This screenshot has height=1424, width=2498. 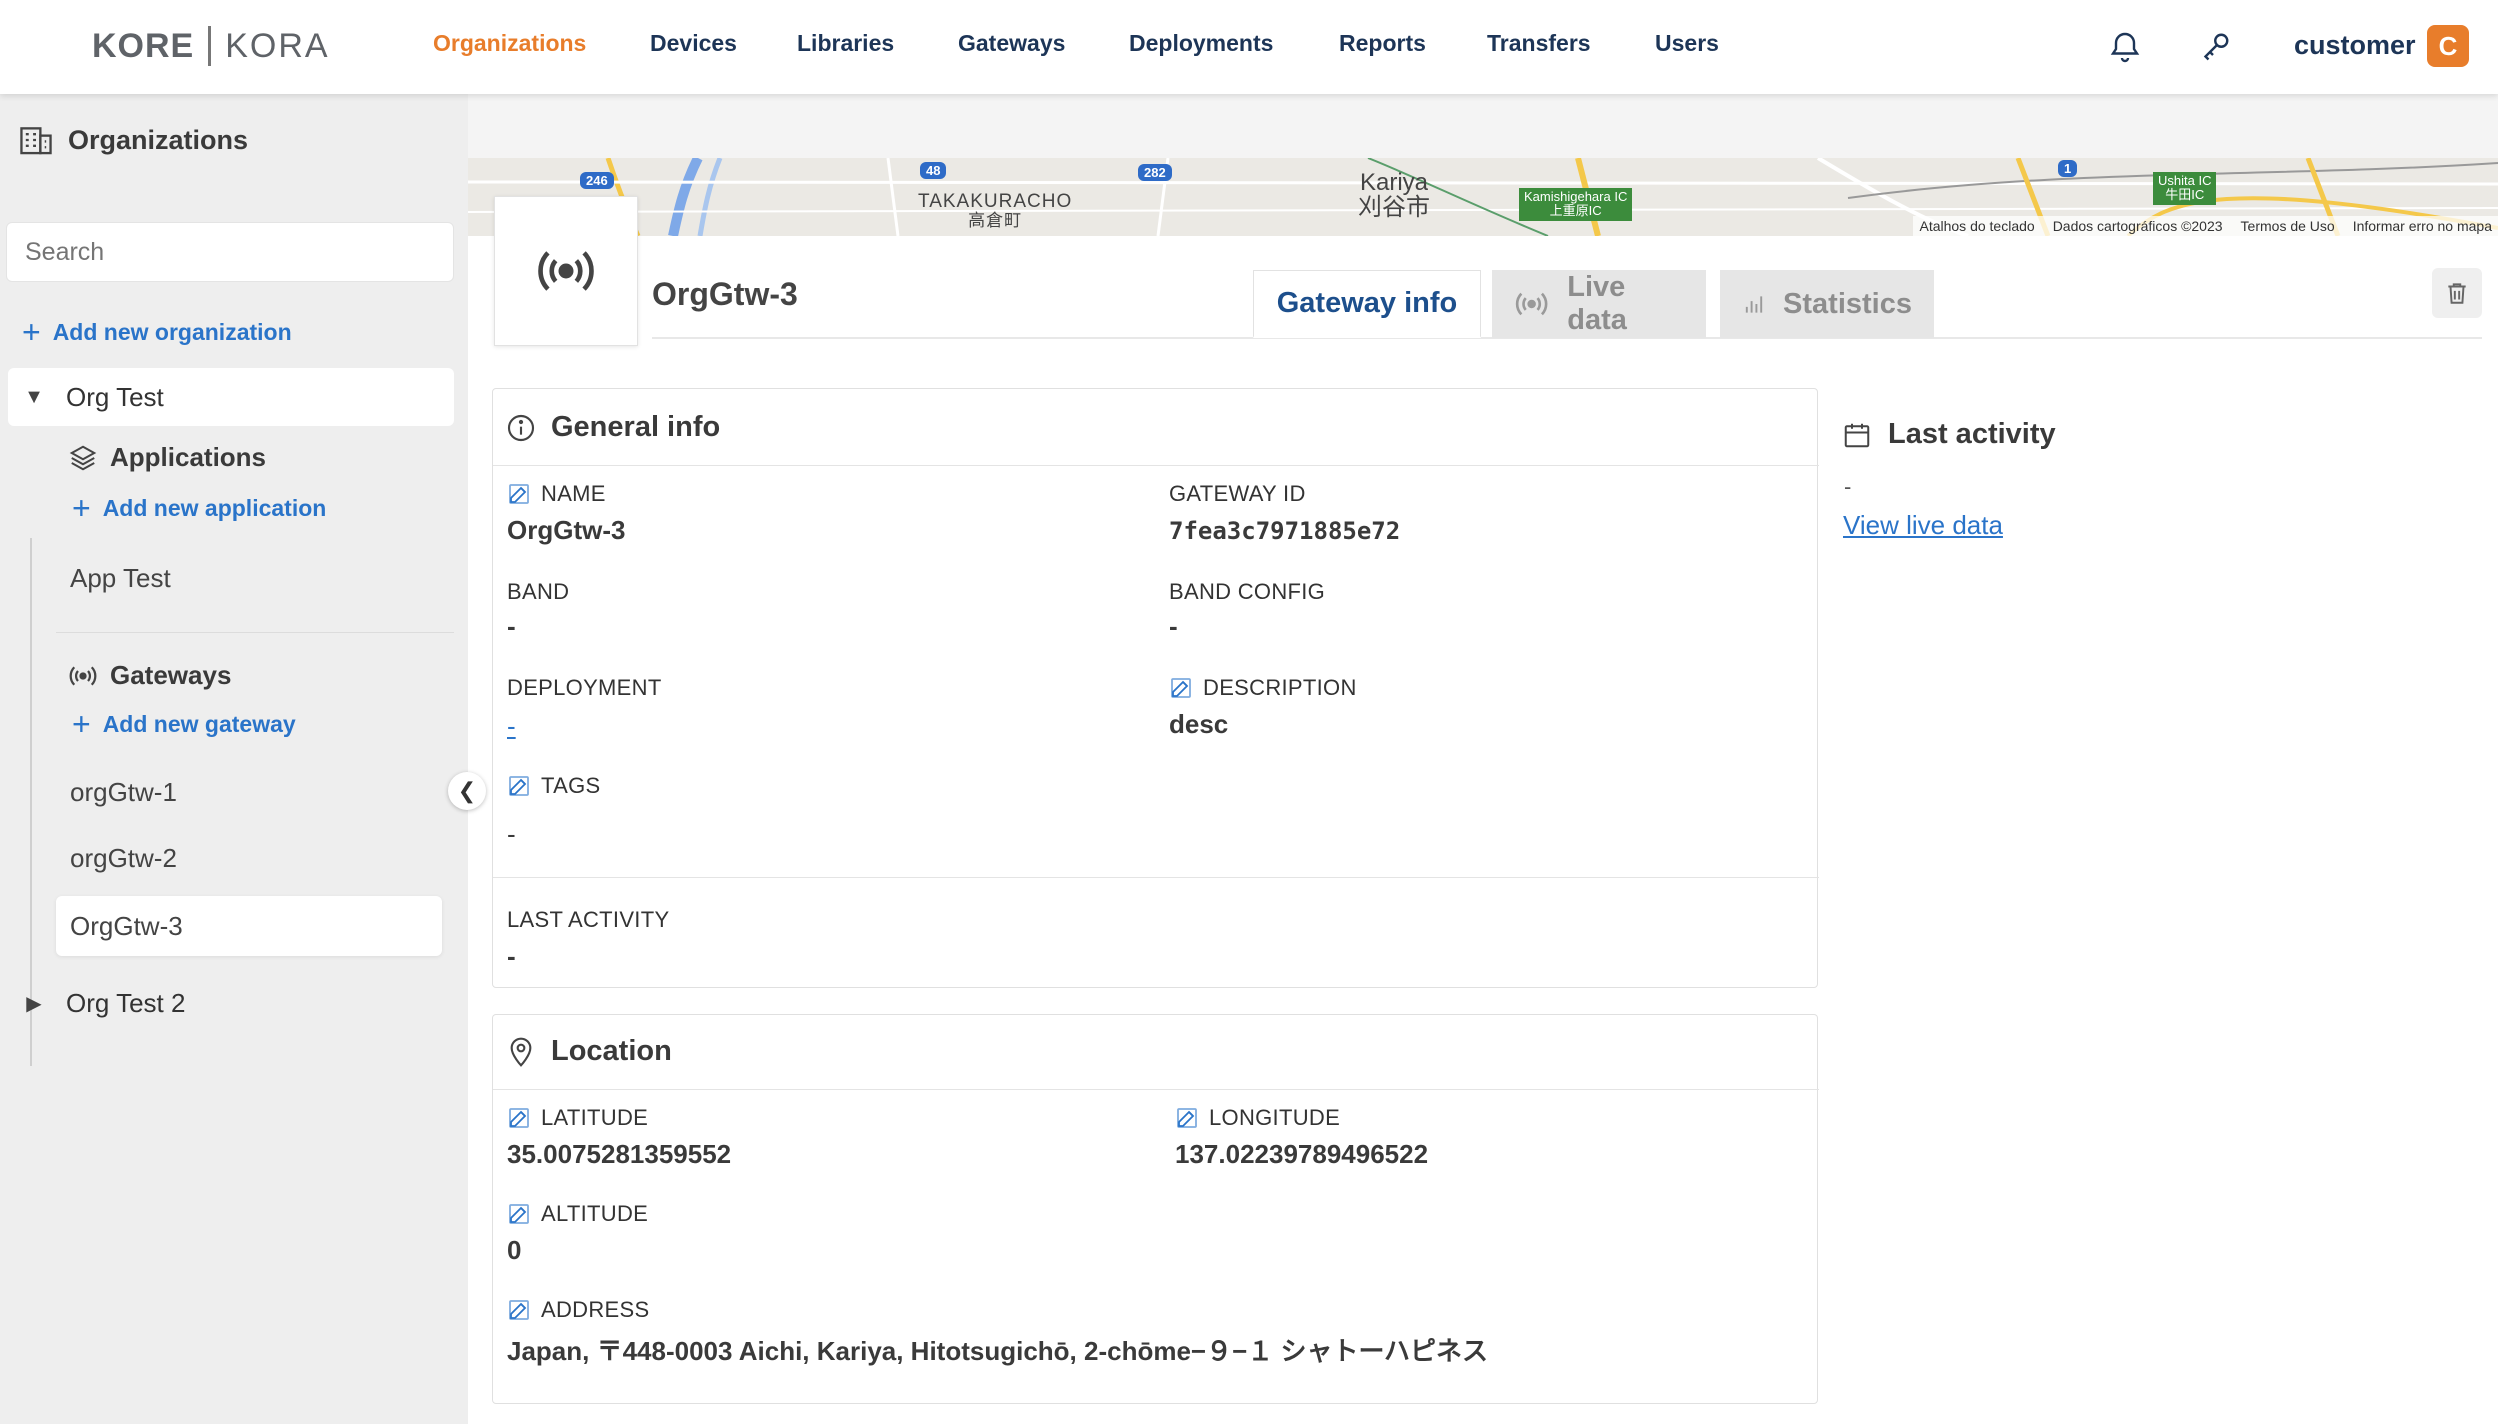 I want to click on broadcast-icon, so click(x=83, y=675).